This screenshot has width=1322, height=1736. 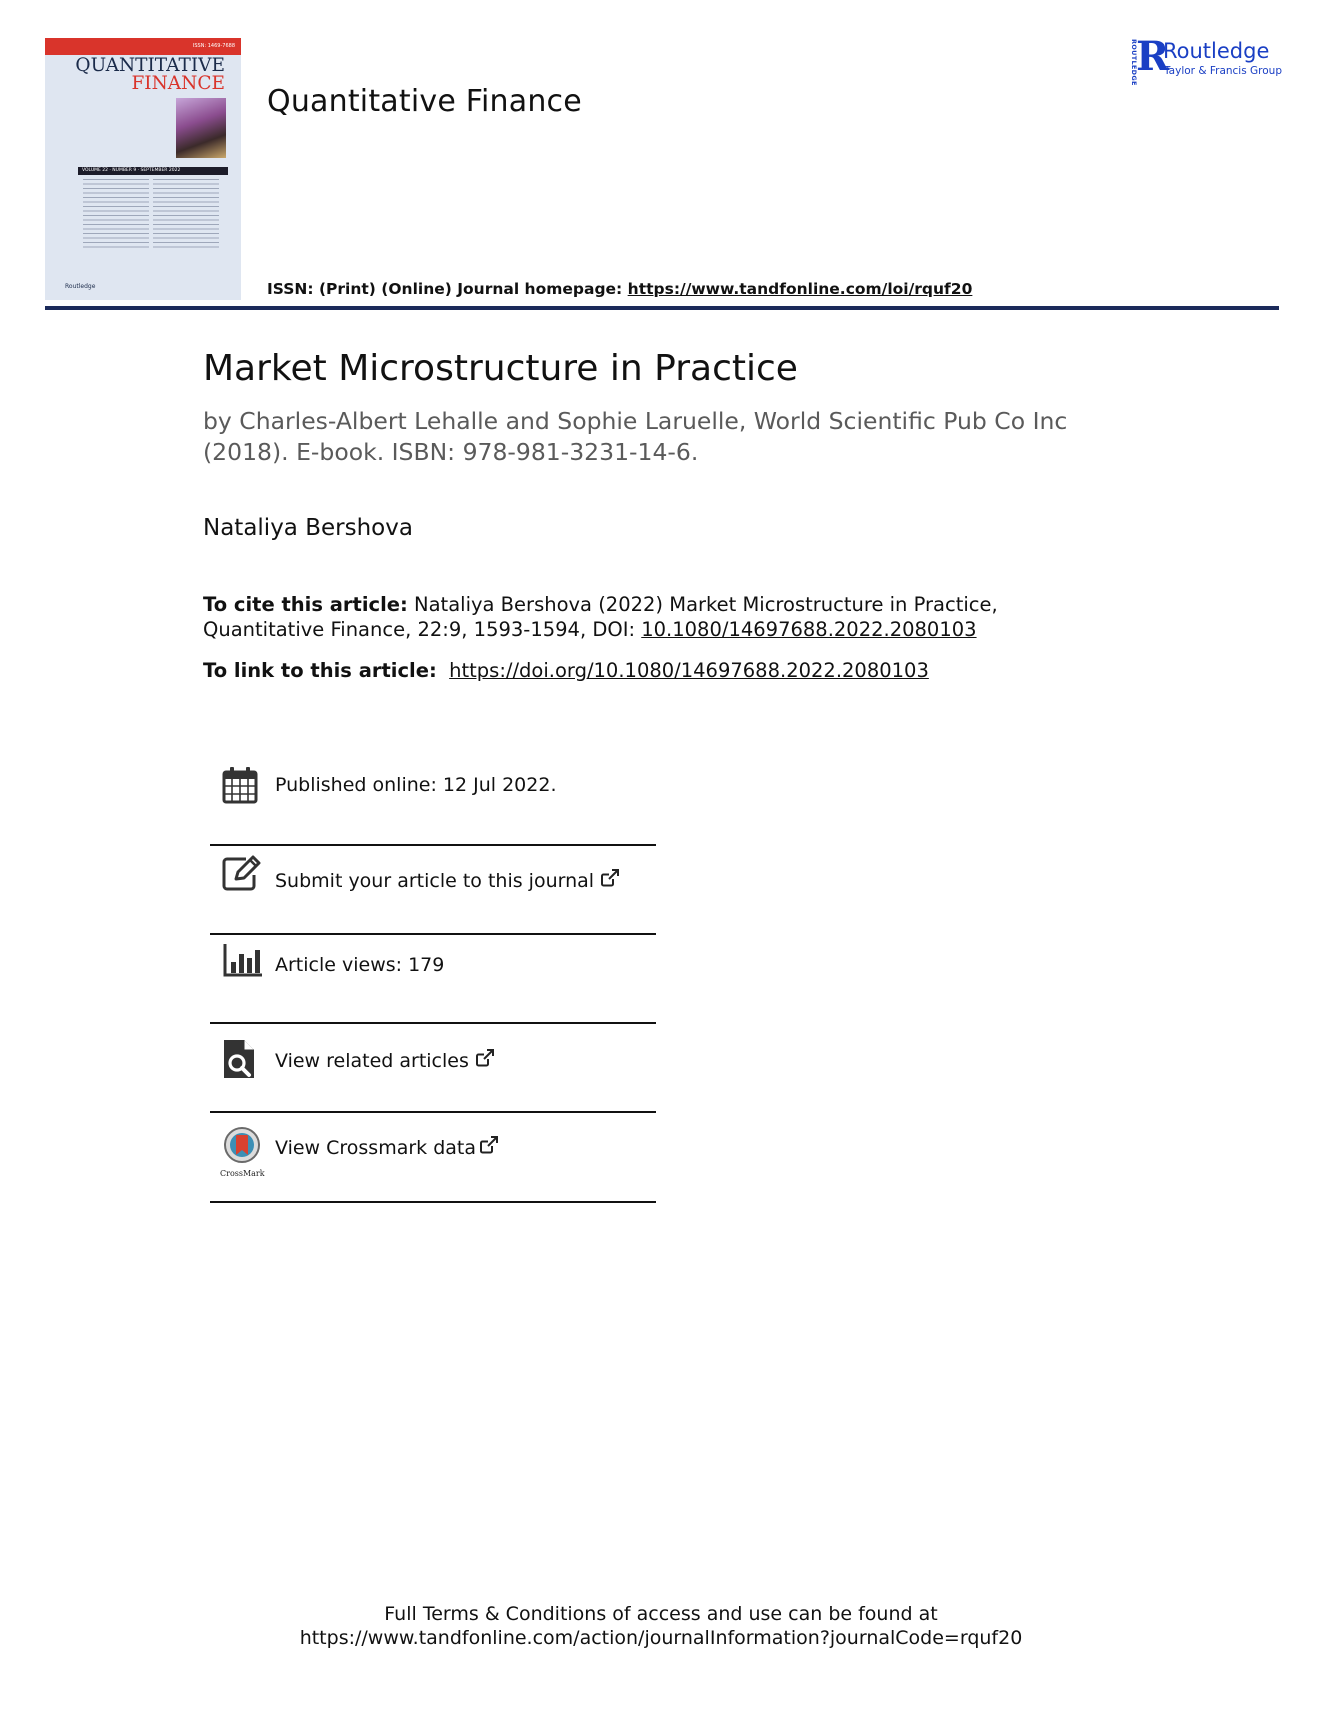 What do you see at coordinates (372, 1061) in the screenshot?
I see `related-label: View related articles` at bounding box center [372, 1061].